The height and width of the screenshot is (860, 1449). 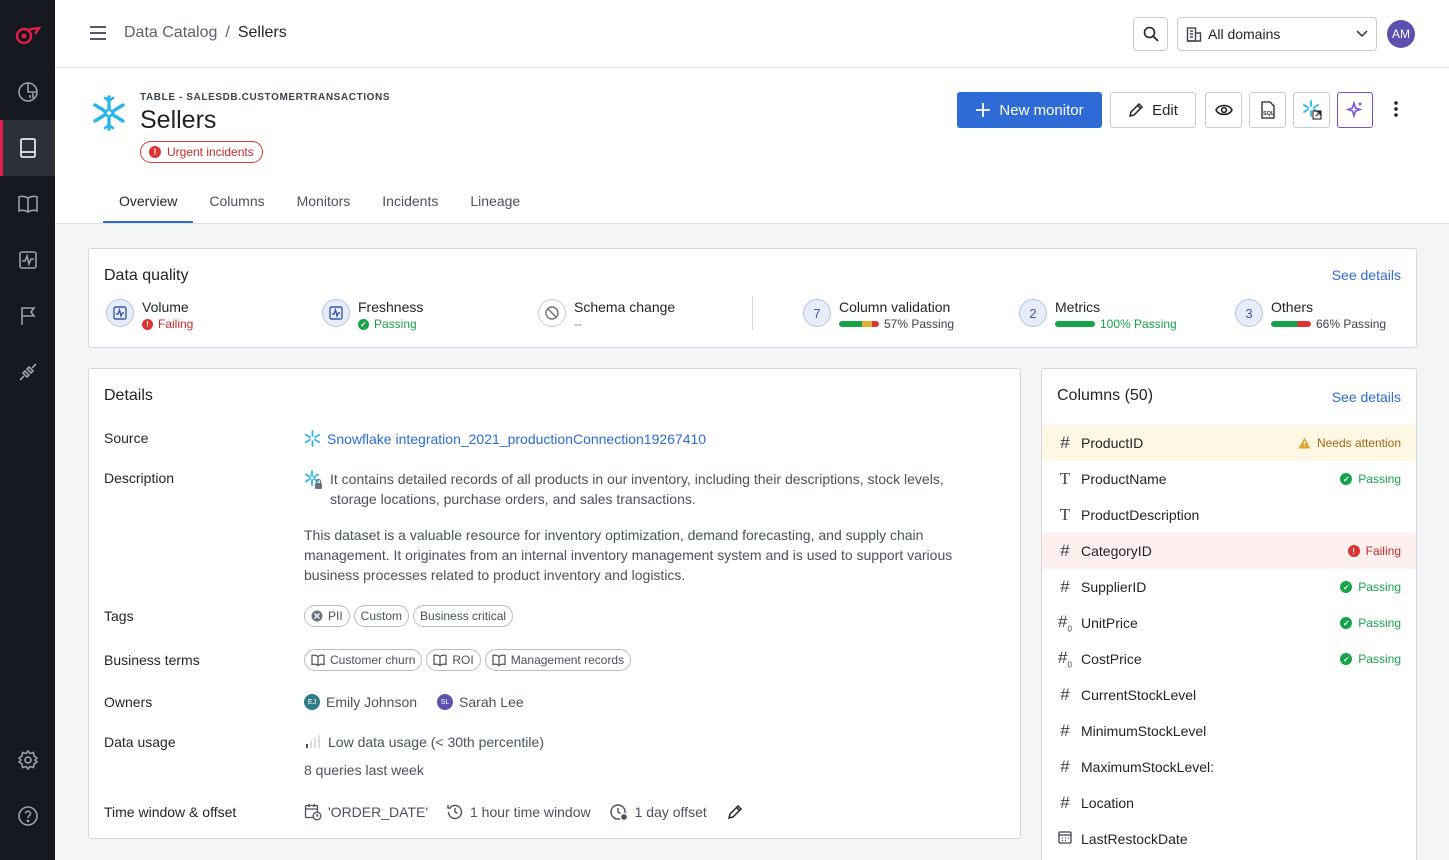 I want to click on column-row: # MinimumStockLevel, so click(x=1229, y=731).